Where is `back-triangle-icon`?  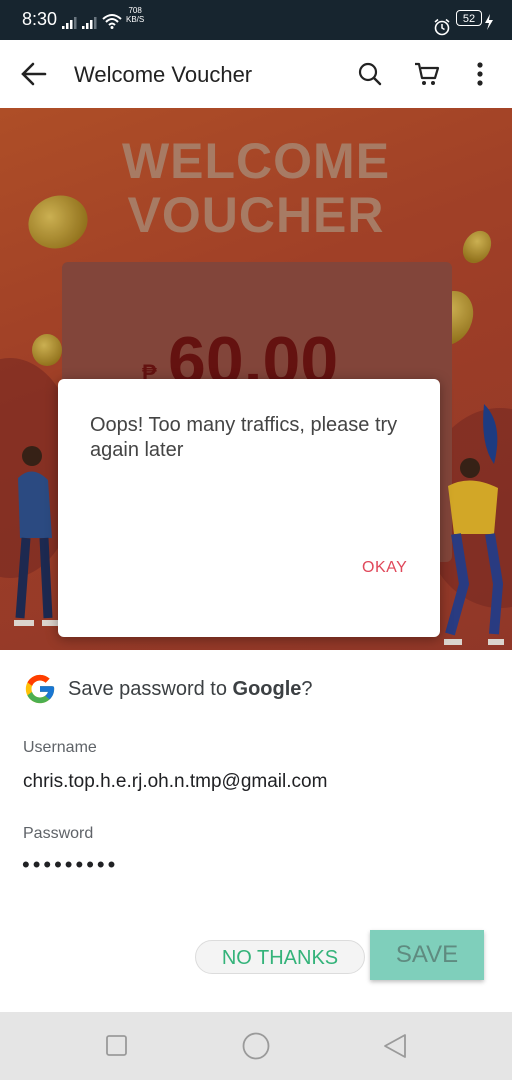
back-triangle-icon is located at coordinates (395, 1046).